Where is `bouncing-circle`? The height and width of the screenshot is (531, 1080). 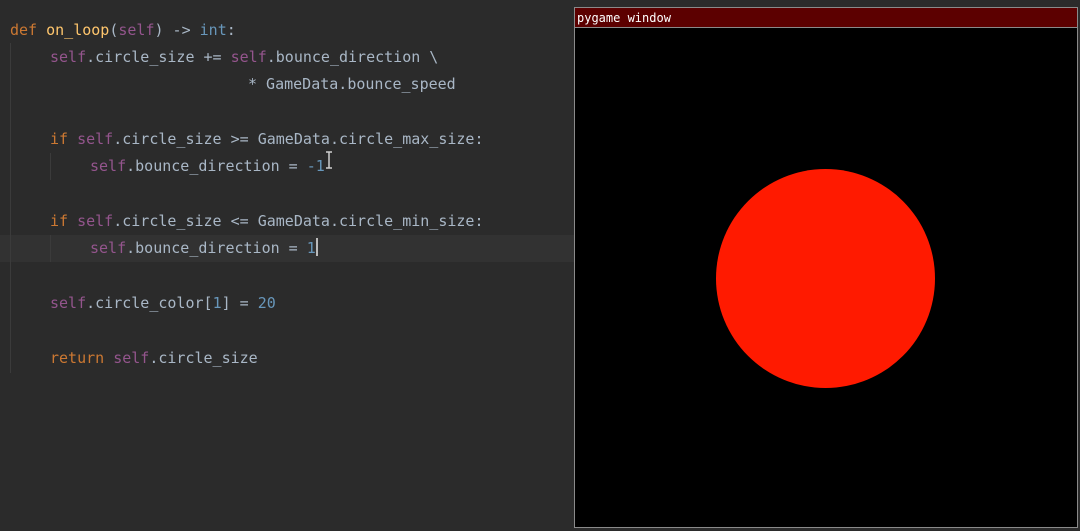 bouncing-circle is located at coordinates (825, 278).